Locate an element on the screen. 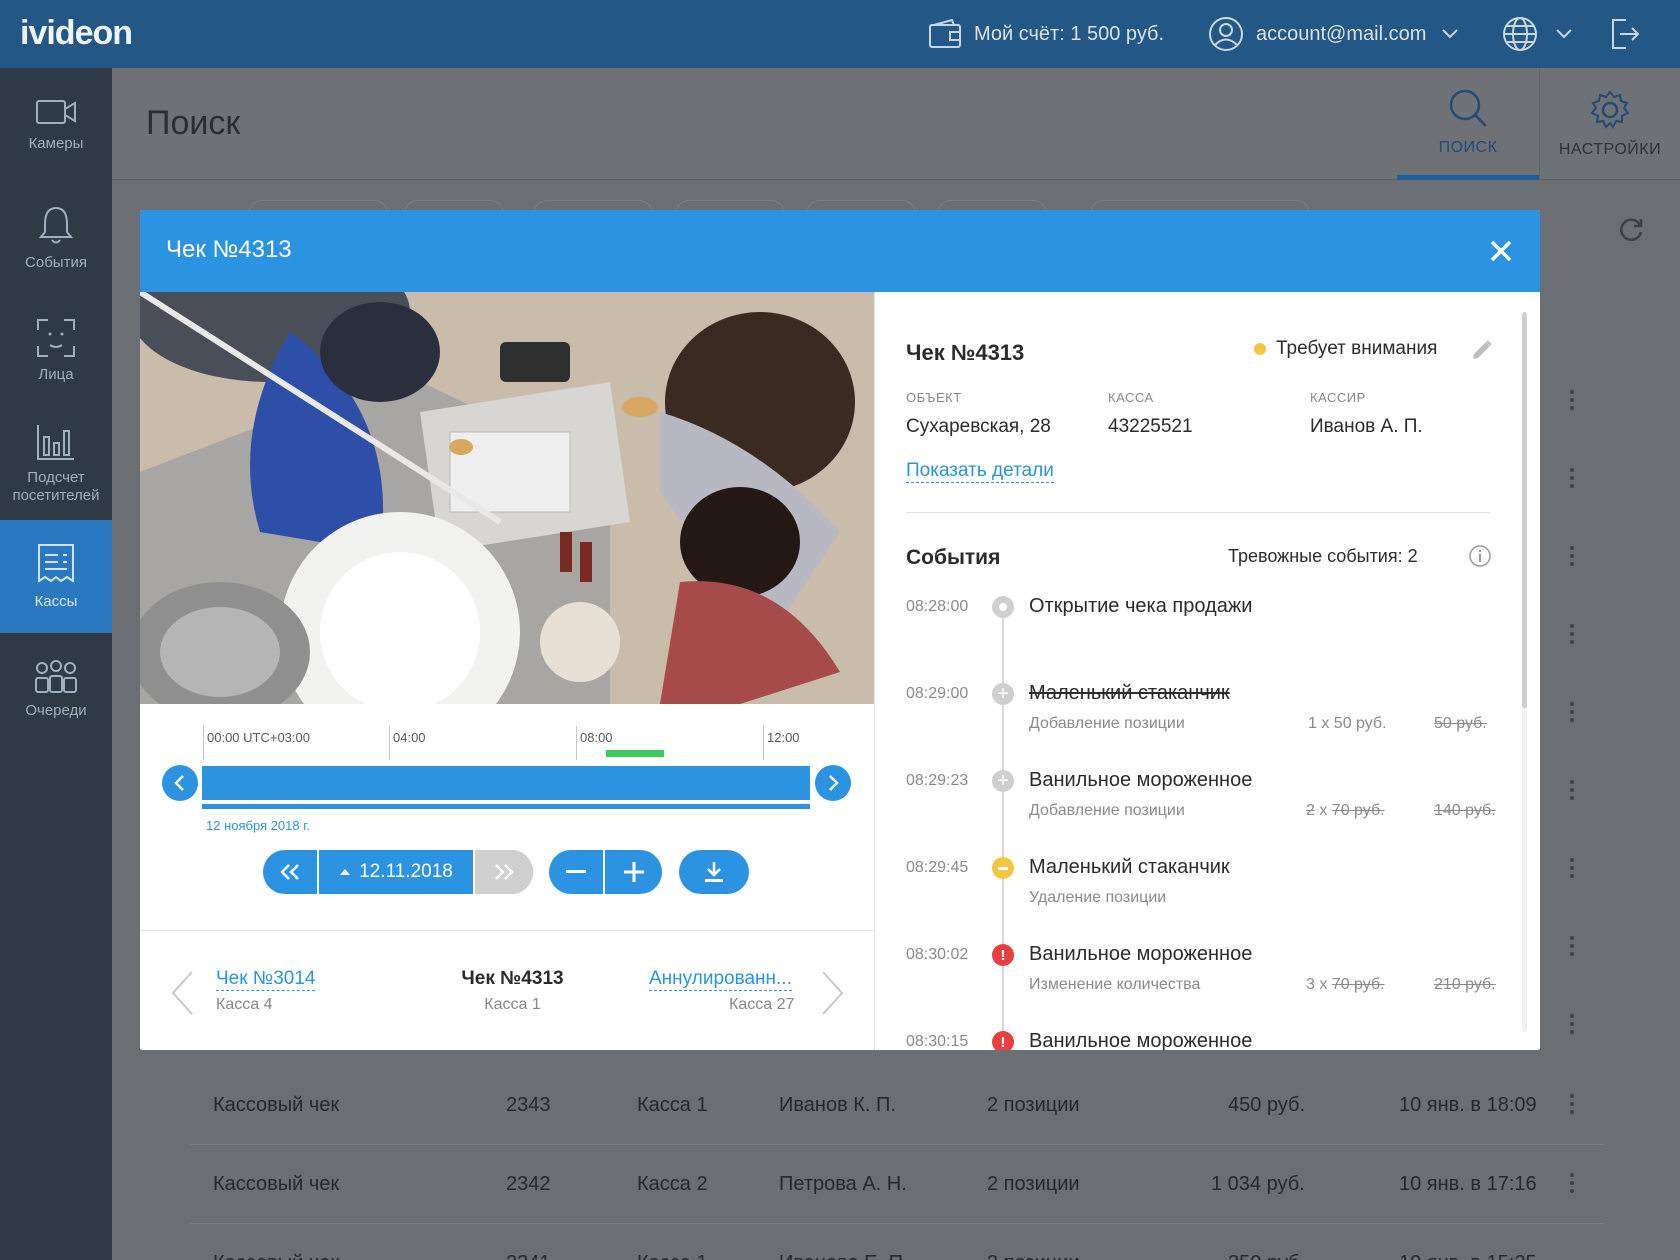  tab-search: ПОИСК is located at coordinates (1468, 124).